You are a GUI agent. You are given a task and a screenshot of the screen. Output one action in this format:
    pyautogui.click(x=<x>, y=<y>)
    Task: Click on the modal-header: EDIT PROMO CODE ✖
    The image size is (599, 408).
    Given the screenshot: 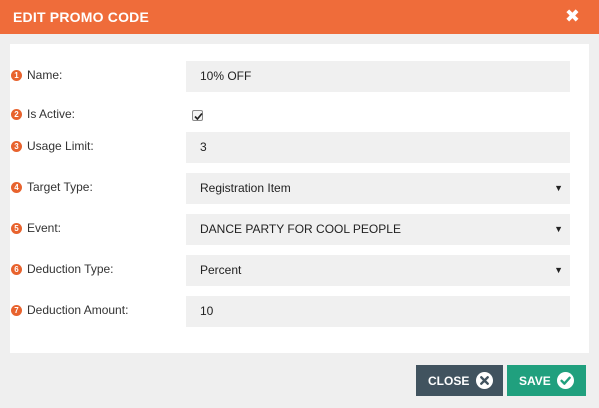 What is the action you would take?
    pyautogui.click(x=299, y=17)
    